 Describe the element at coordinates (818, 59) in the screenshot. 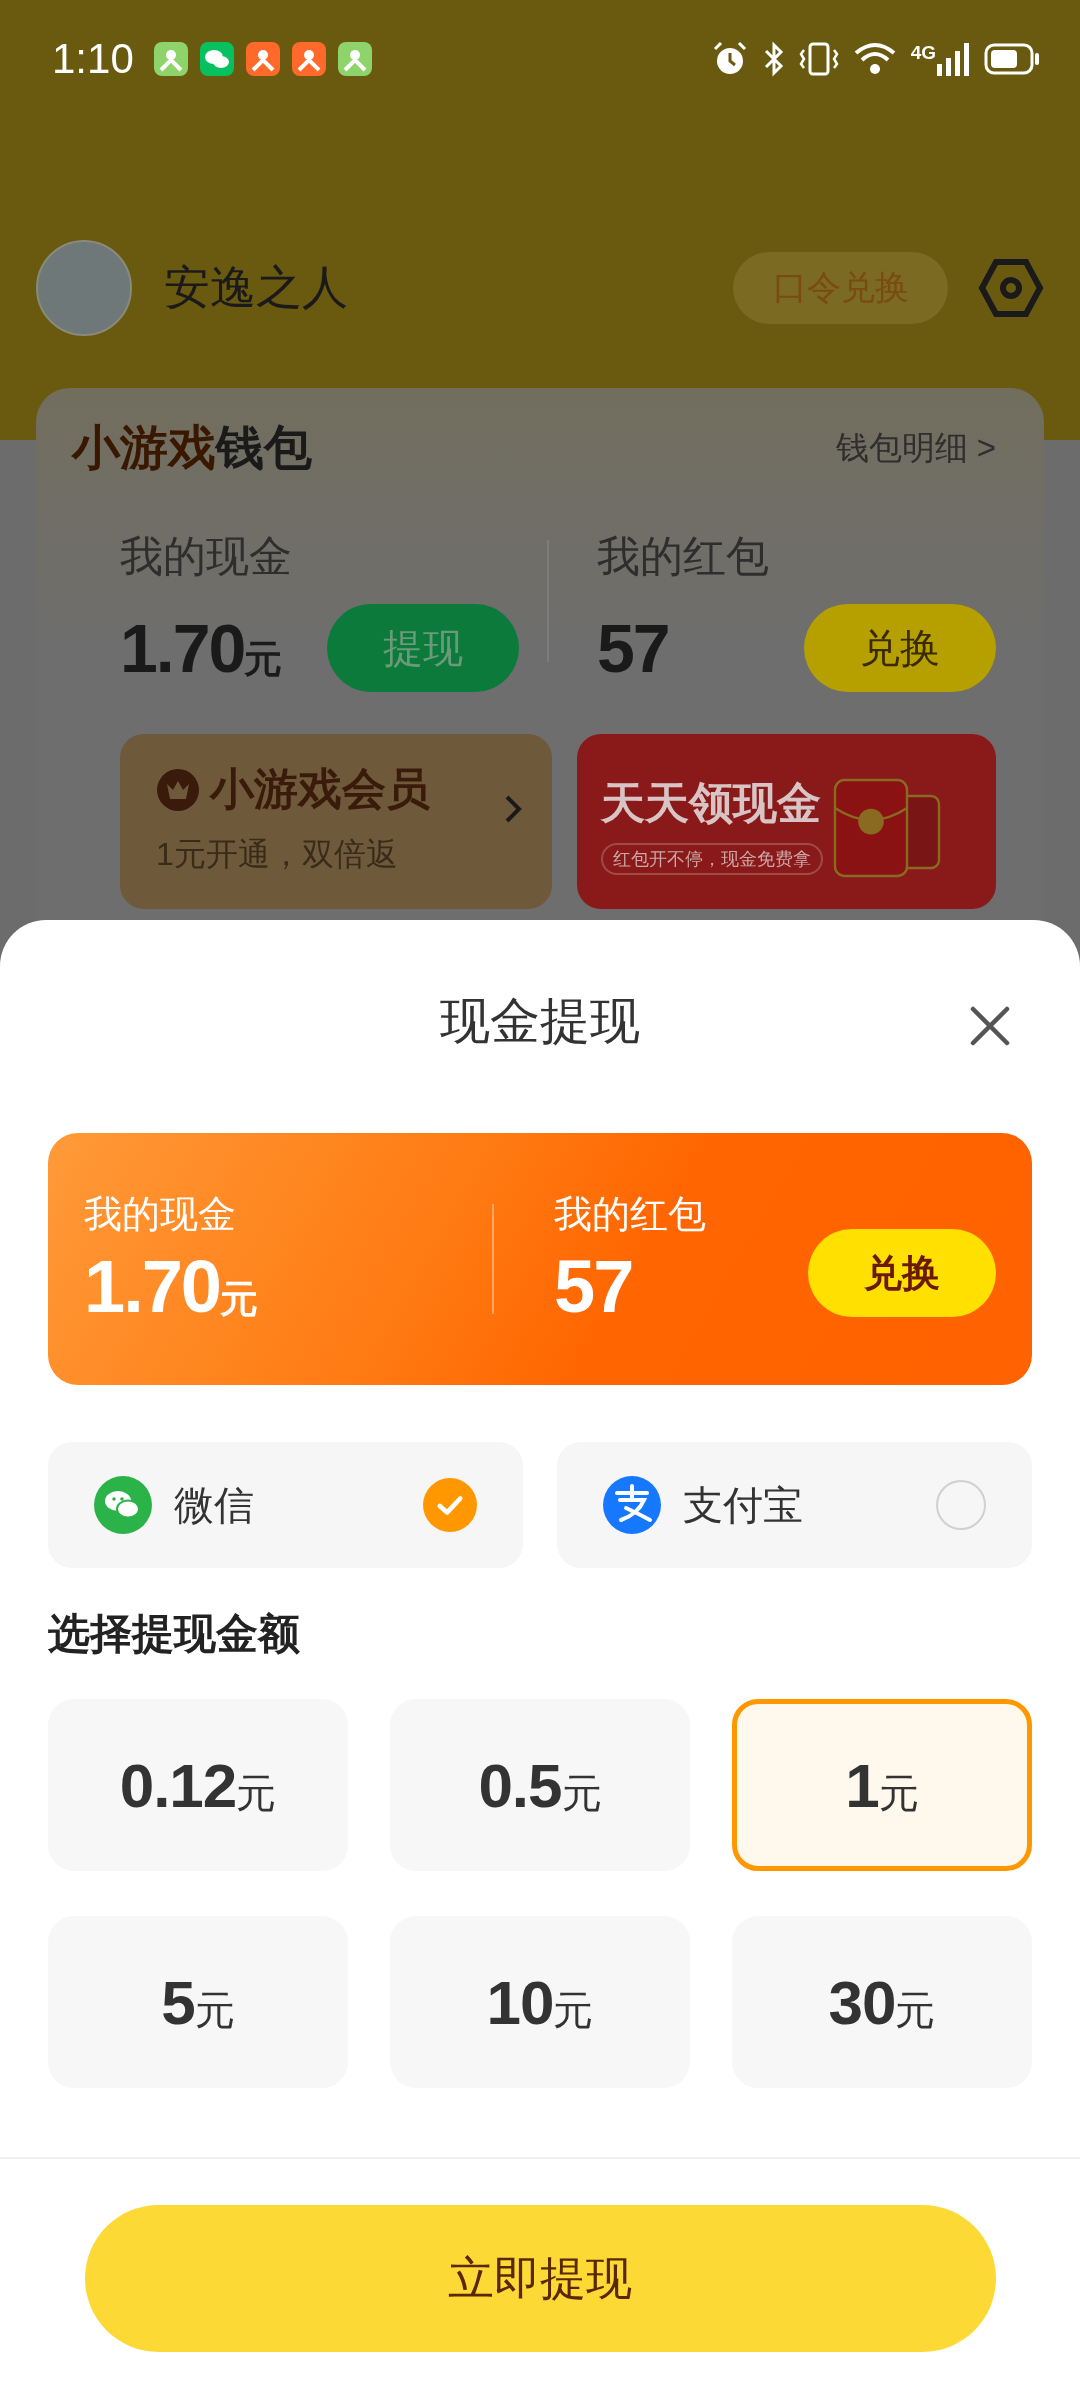

I see `vibrate-icon` at that location.